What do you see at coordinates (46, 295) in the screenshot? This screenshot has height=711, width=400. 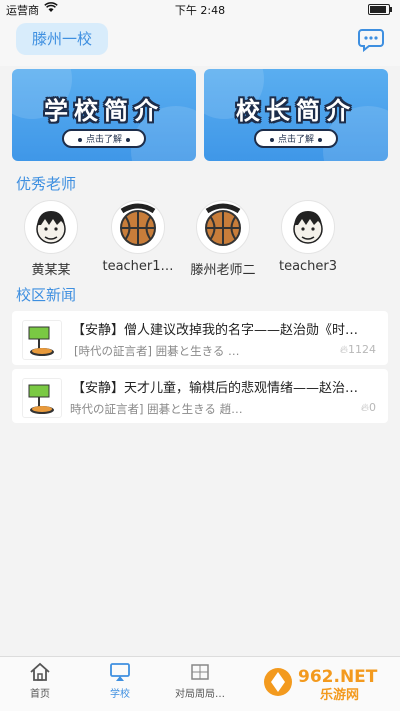 I see `news-section-title: 校区新闻` at bounding box center [46, 295].